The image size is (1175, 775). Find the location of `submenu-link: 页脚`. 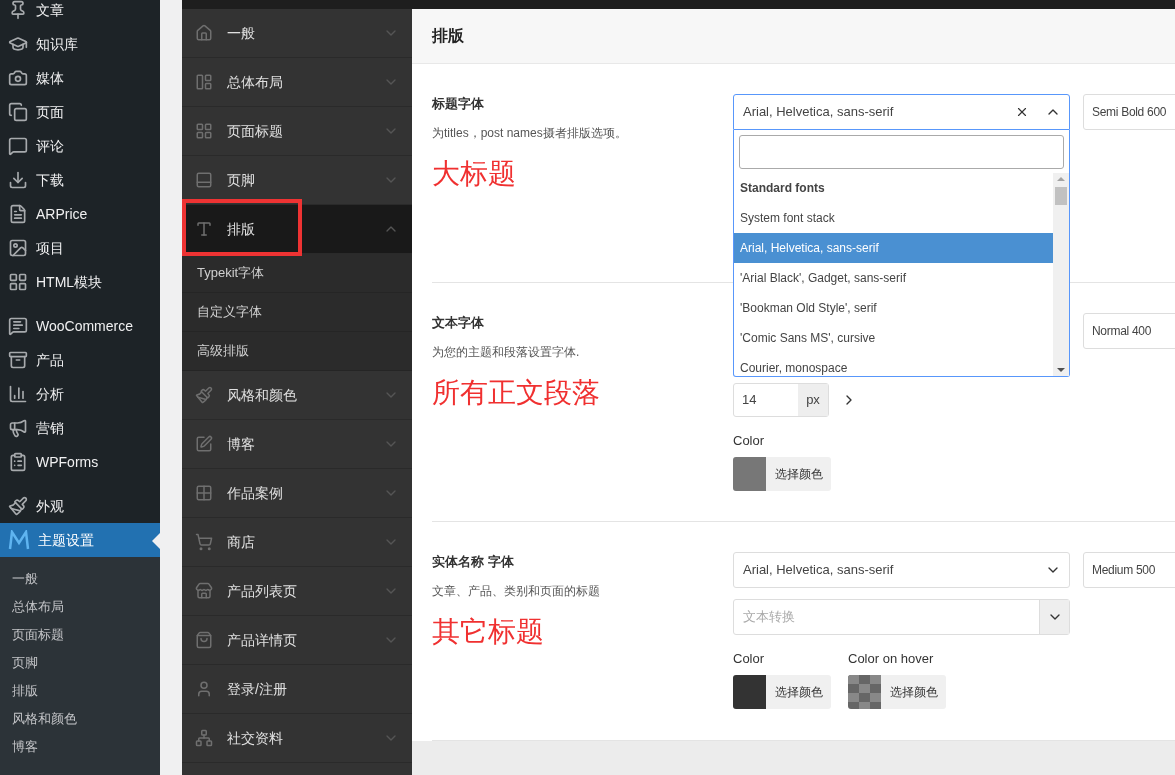

submenu-link: 页脚 is located at coordinates (80, 663).